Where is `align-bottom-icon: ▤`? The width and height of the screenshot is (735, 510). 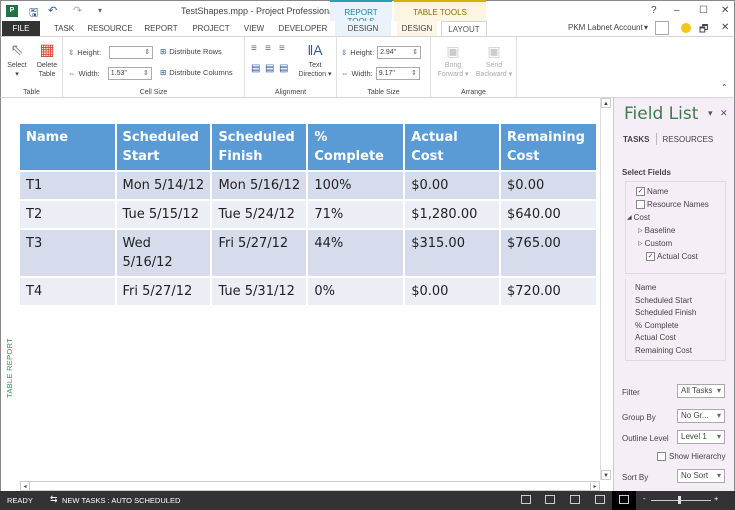 align-bottom-icon: ▤ is located at coordinates (283, 68).